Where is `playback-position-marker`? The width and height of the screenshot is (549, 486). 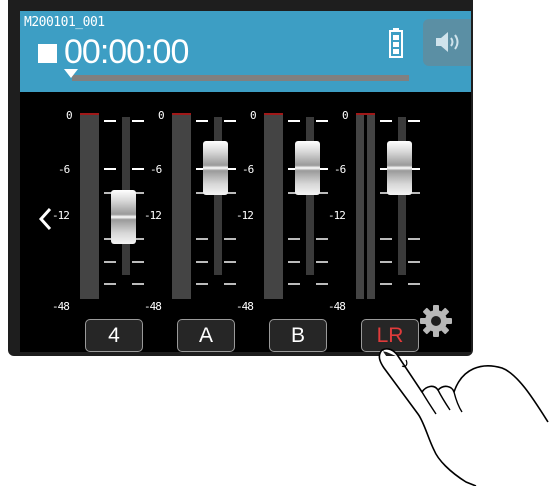 playback-position-marker is located at coordinates (71, 73).